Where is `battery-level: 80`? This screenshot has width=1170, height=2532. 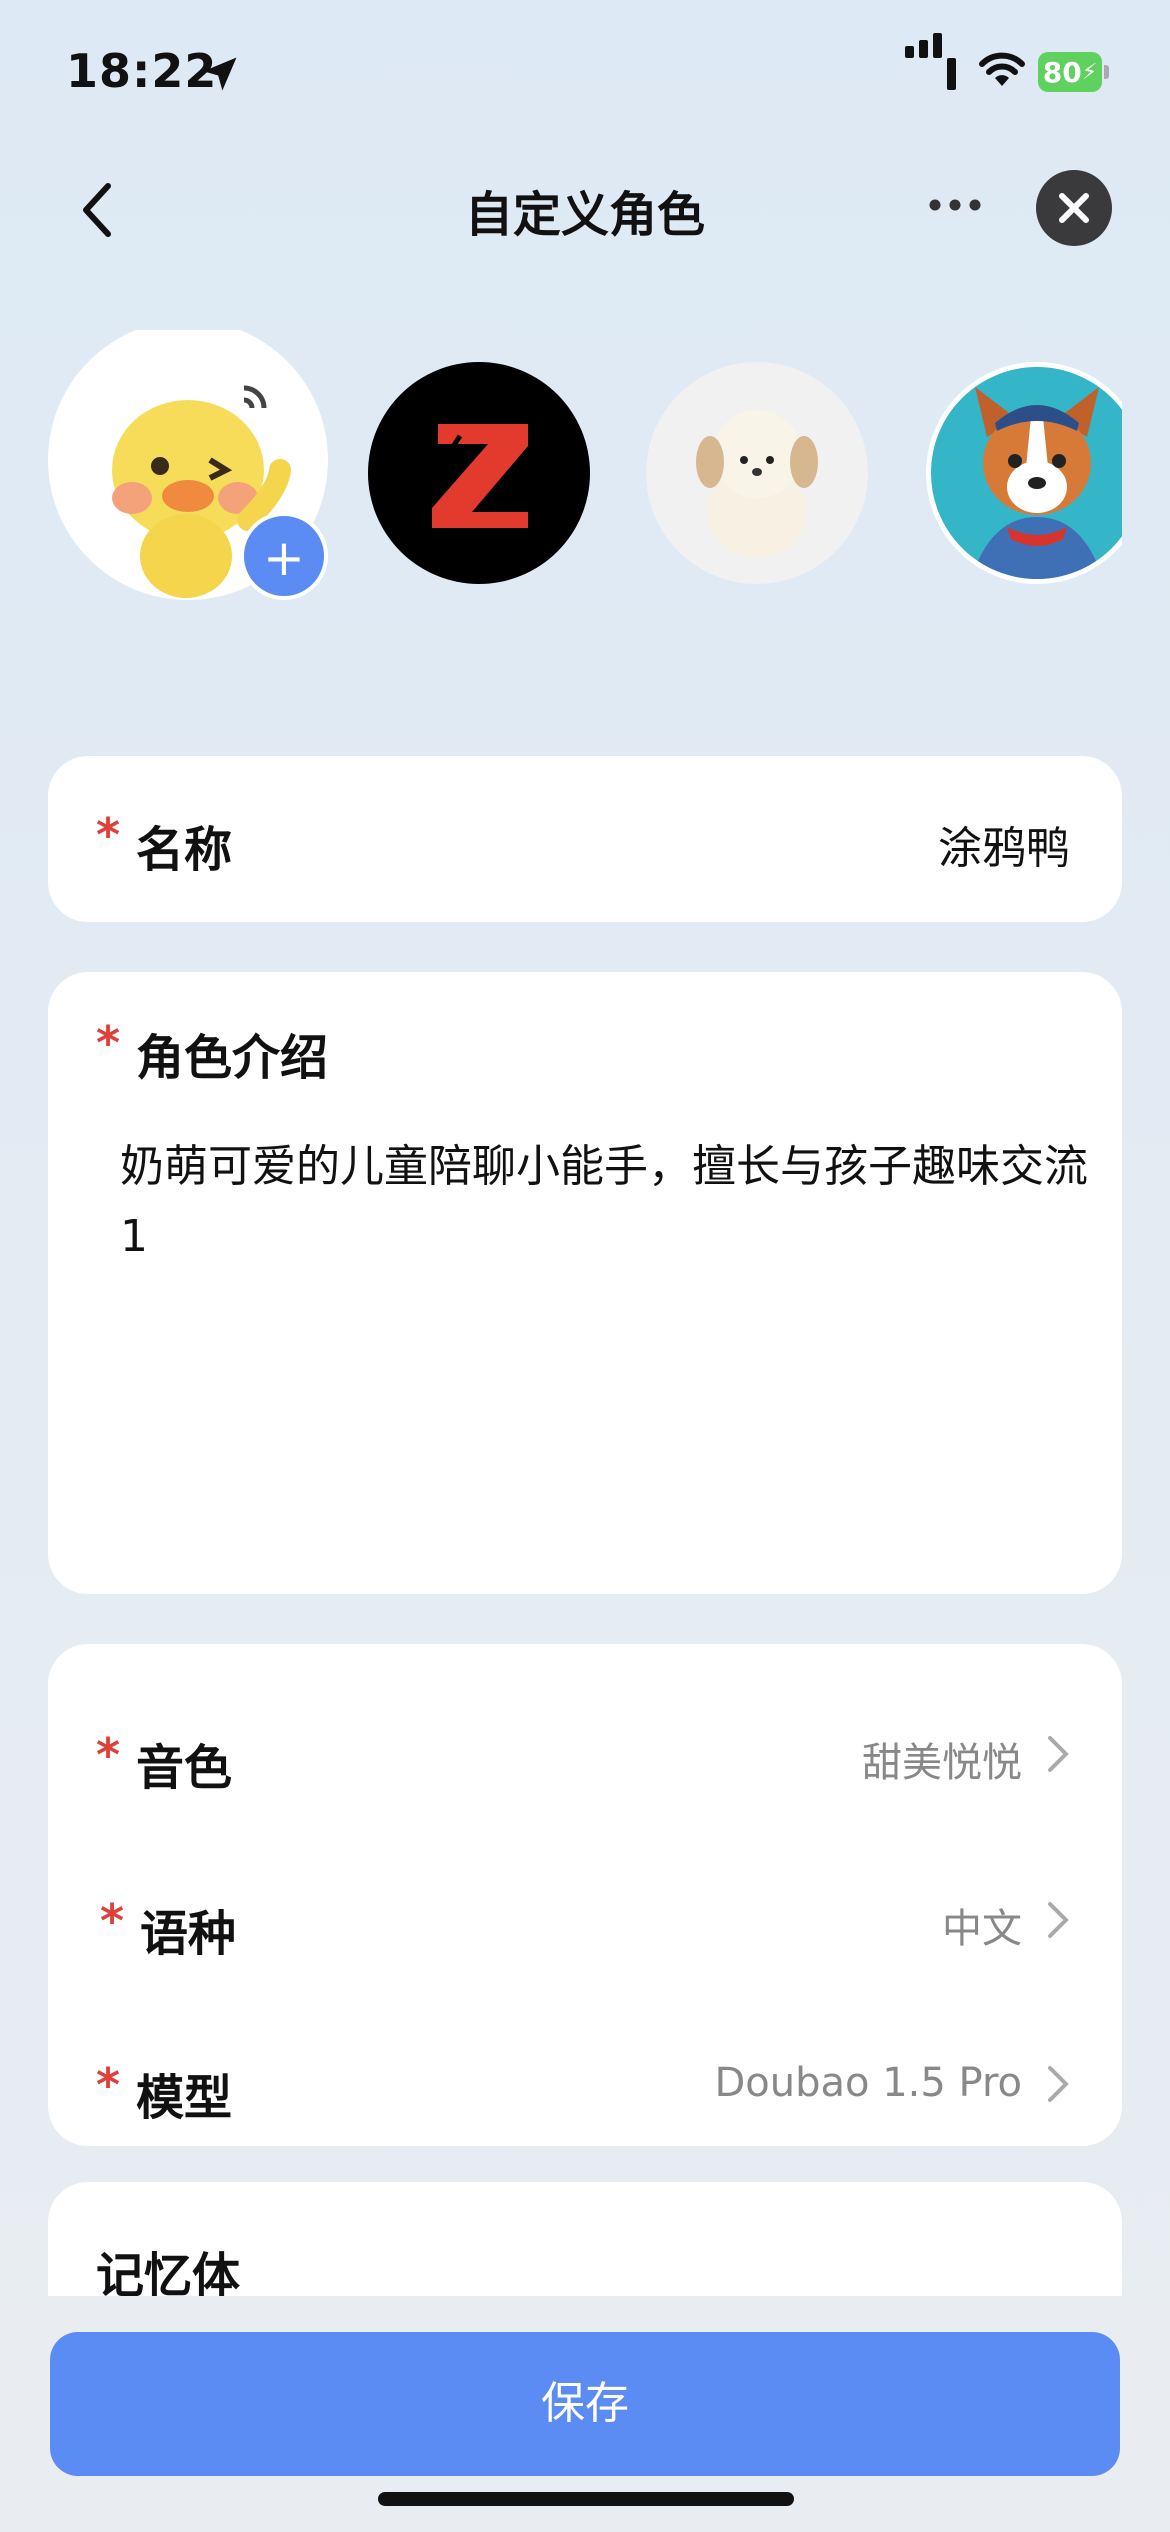 battery-level: 80 is located at coordinates (1062, 72).